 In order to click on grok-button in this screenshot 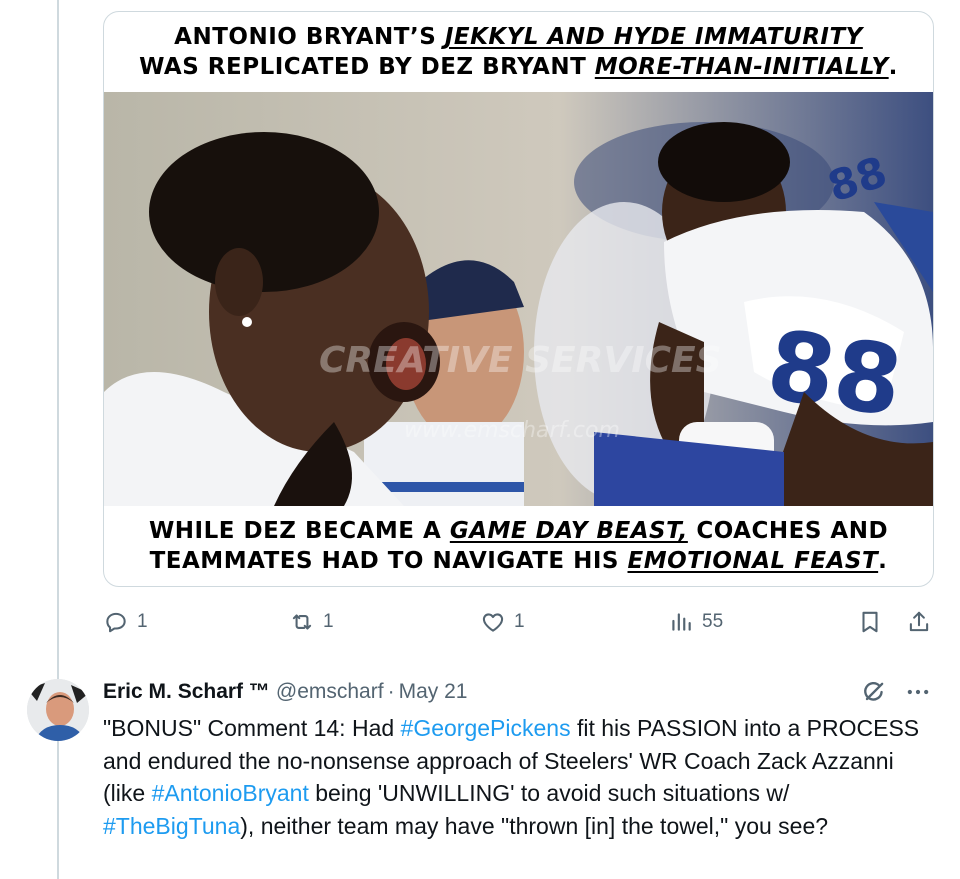, I will do `click(874, 692)`.